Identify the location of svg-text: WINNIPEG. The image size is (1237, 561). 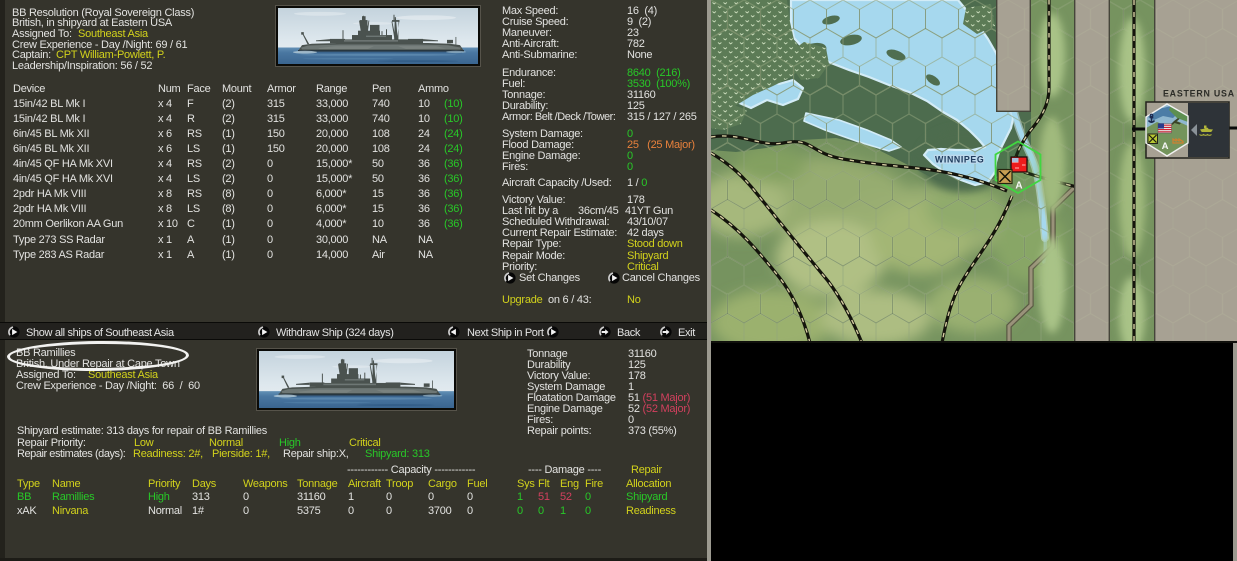
(959, 160).